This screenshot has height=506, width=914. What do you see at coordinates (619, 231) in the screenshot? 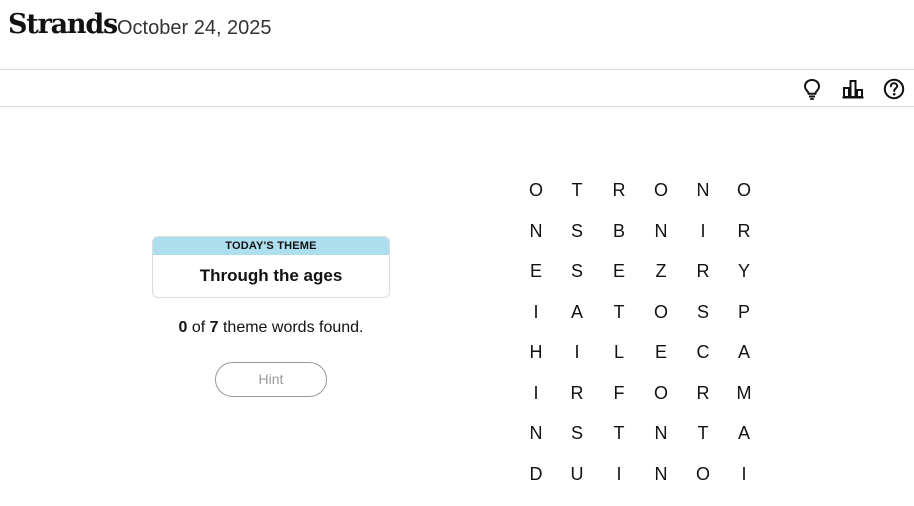
I see `grid-letter: B` at bounding box center [619, 231].